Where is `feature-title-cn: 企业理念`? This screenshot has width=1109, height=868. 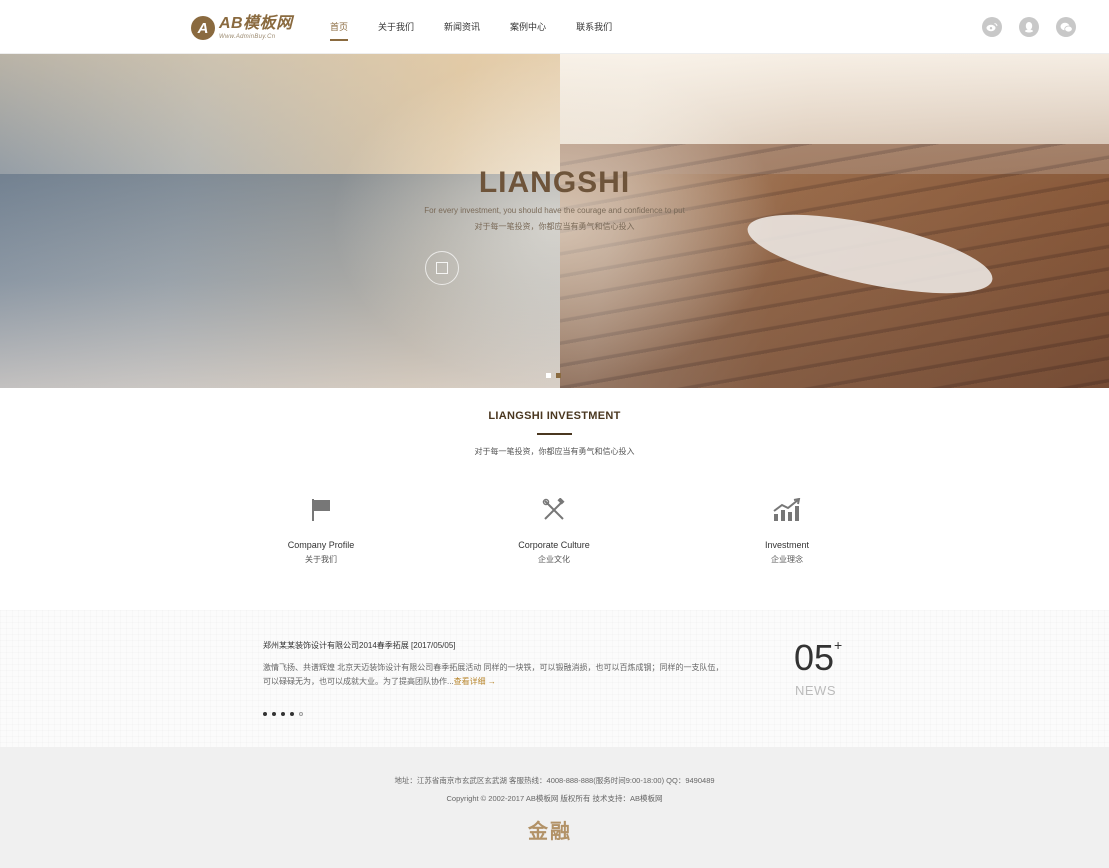 feature-title-cn: 企业理念 is located at coordinates (787, 559).